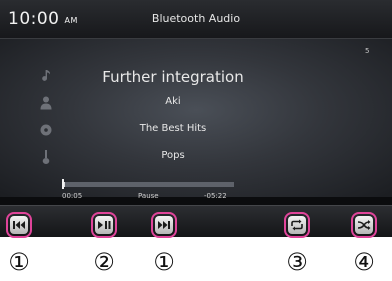  I want to click on callout-next-track: ①, so click(164, 262).